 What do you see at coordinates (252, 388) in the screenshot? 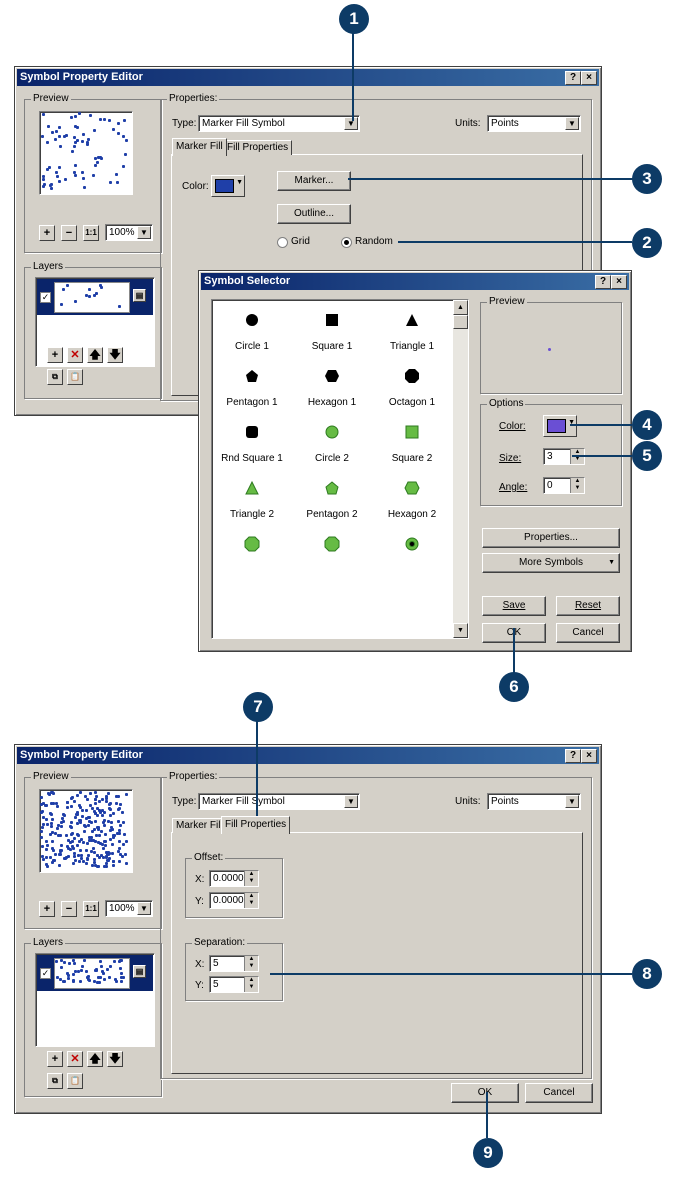
I see `symbol-pentagon-1: Pentagon 1` at bounding box center [252, 388].